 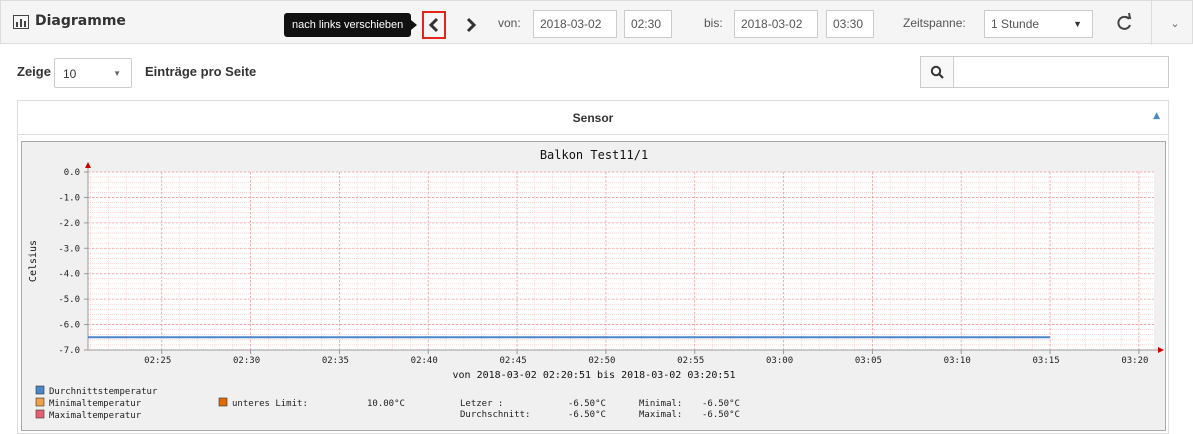 What do you see at coordinates (1156, 116) in the screenshot?
I see `sort-ascending-icon: ▲` at bounding box center [1156, 116].